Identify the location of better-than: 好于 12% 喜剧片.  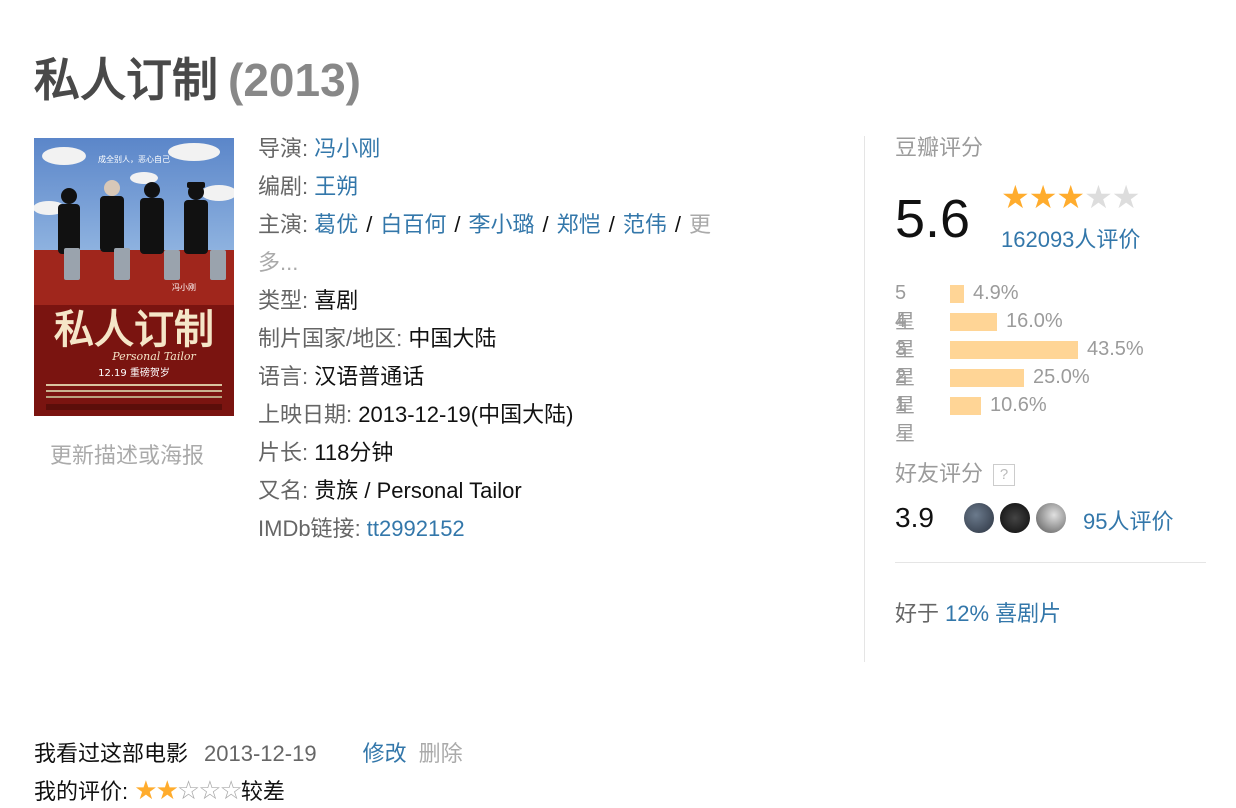
(978, 612).